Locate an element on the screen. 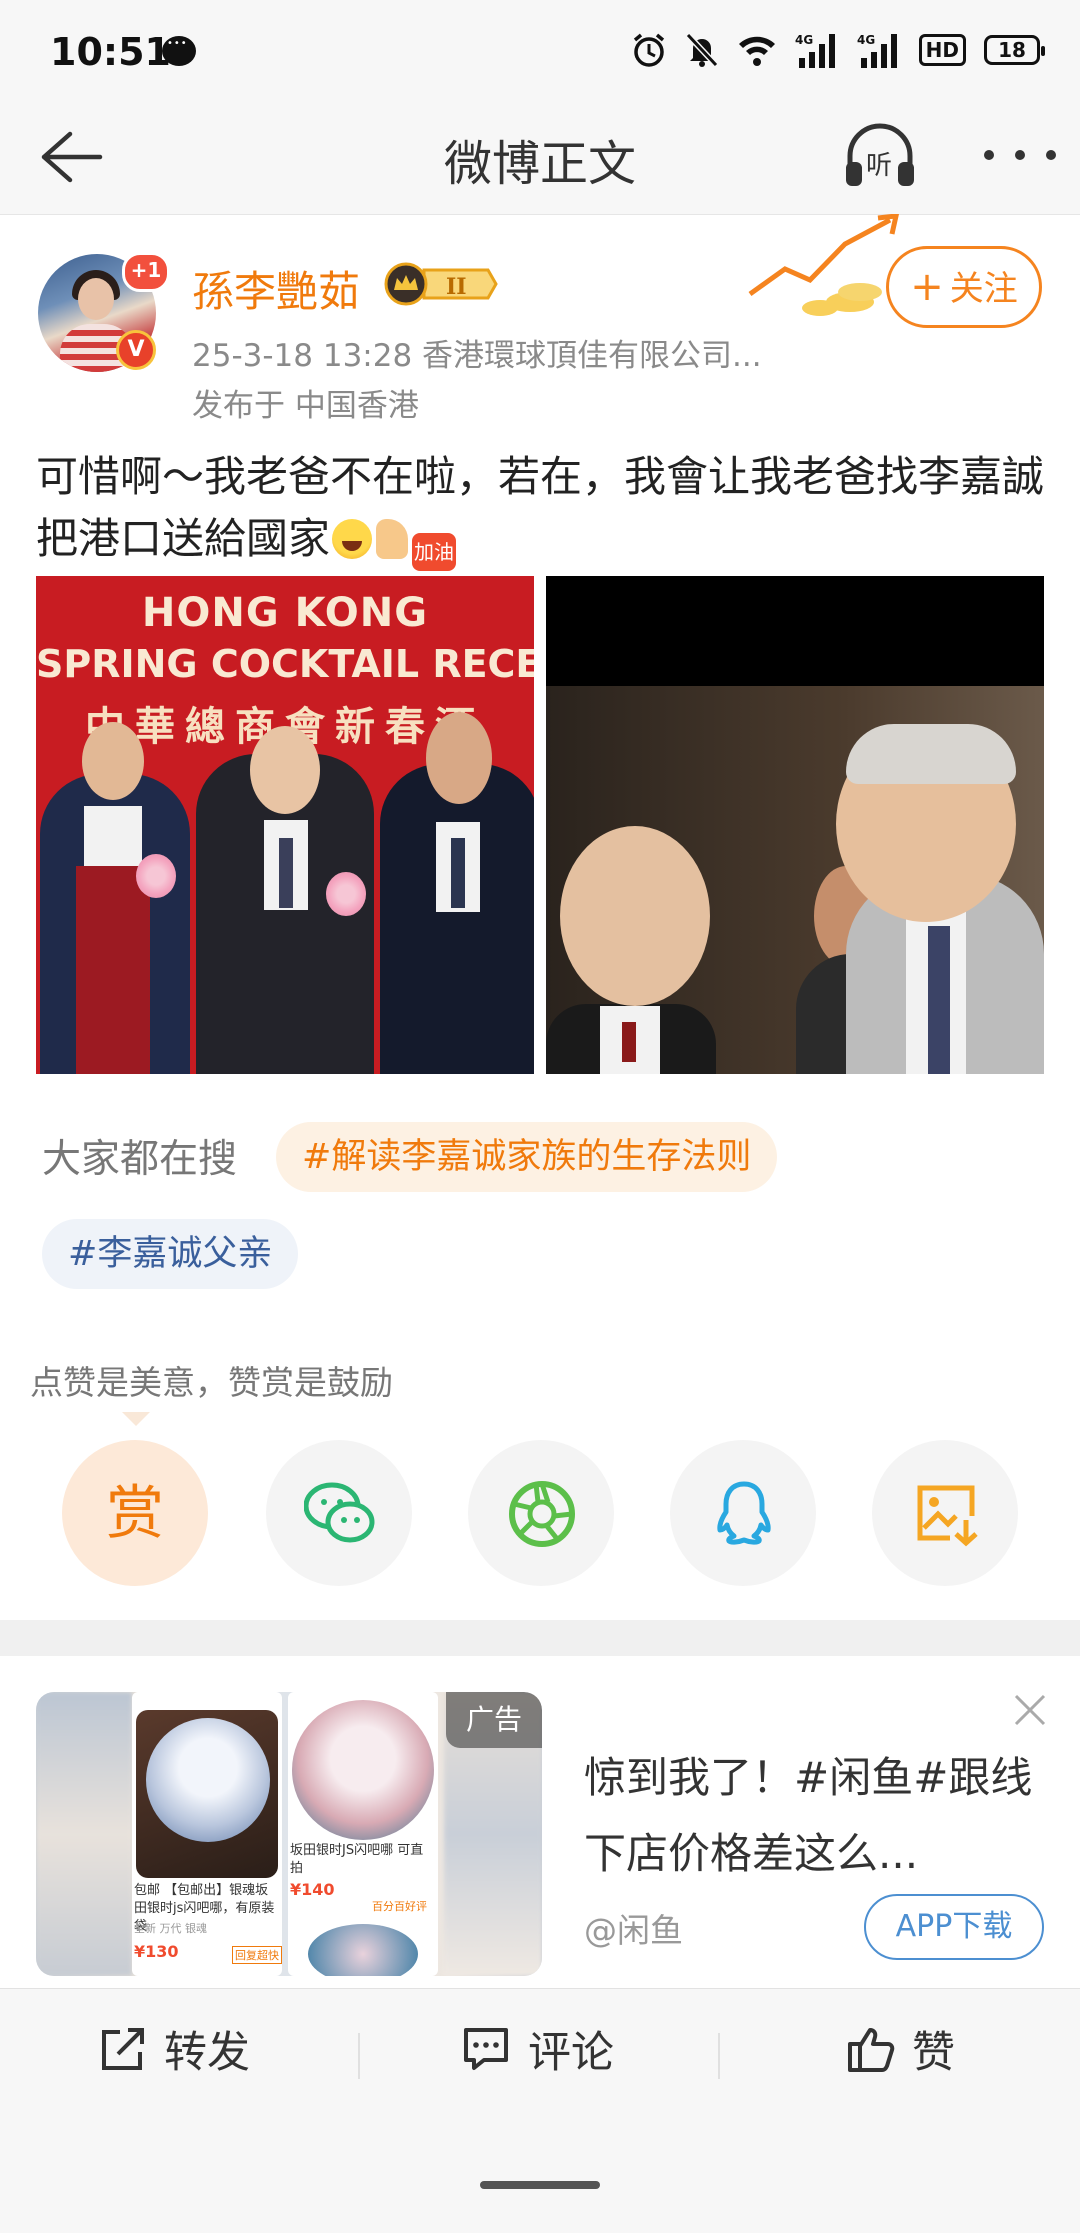 The height and width of the screenshot is (2233, 1080). like-label: 赞 is located at coordinates (933, 2053).